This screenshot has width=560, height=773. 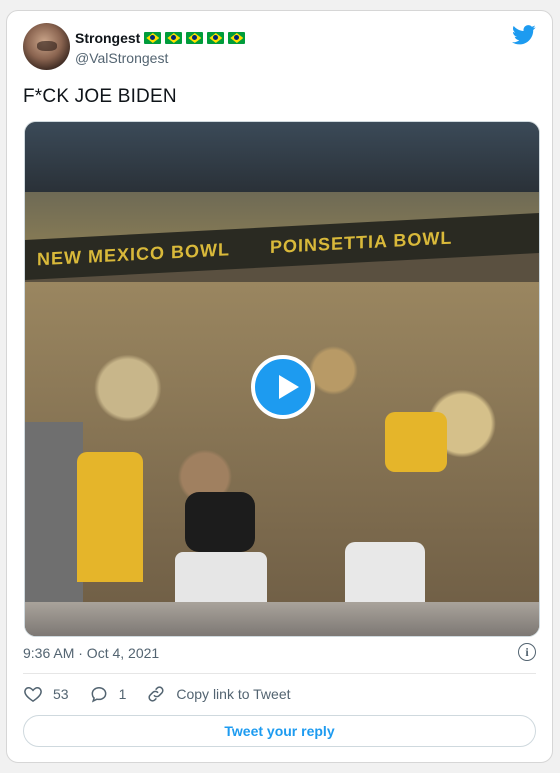 What do you see at coordinates (61, 694) in the screenshot?
I see `like-count: 53` at bounding box center [61, 694].